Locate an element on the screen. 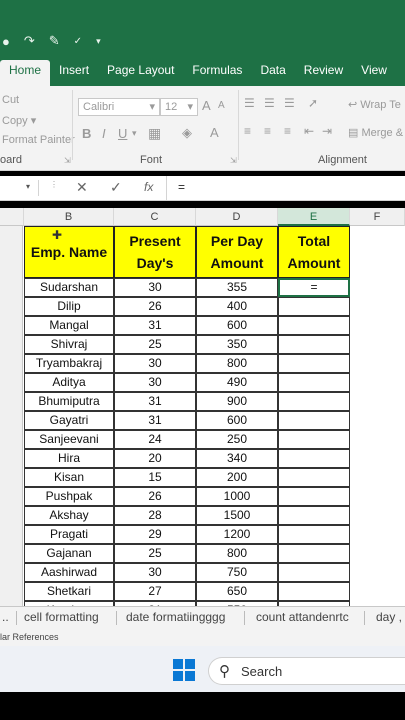 Image resolution: width=405 pixels, height=720 pixels. cell-name: Shivraj is located at coordinates (69, 344).